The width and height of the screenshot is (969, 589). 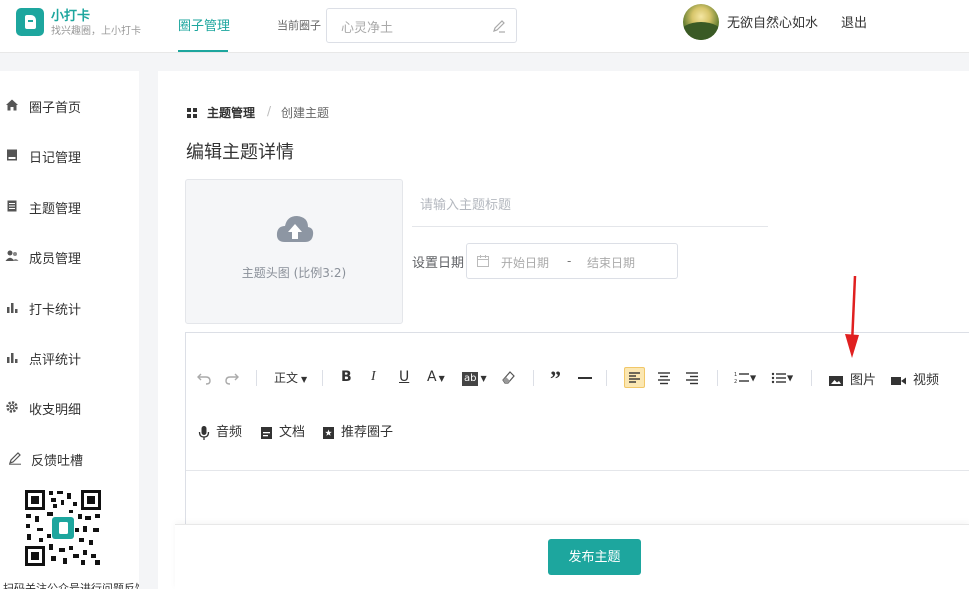 I want to click on cloud-upload-icon, so click(x=295, y=229).